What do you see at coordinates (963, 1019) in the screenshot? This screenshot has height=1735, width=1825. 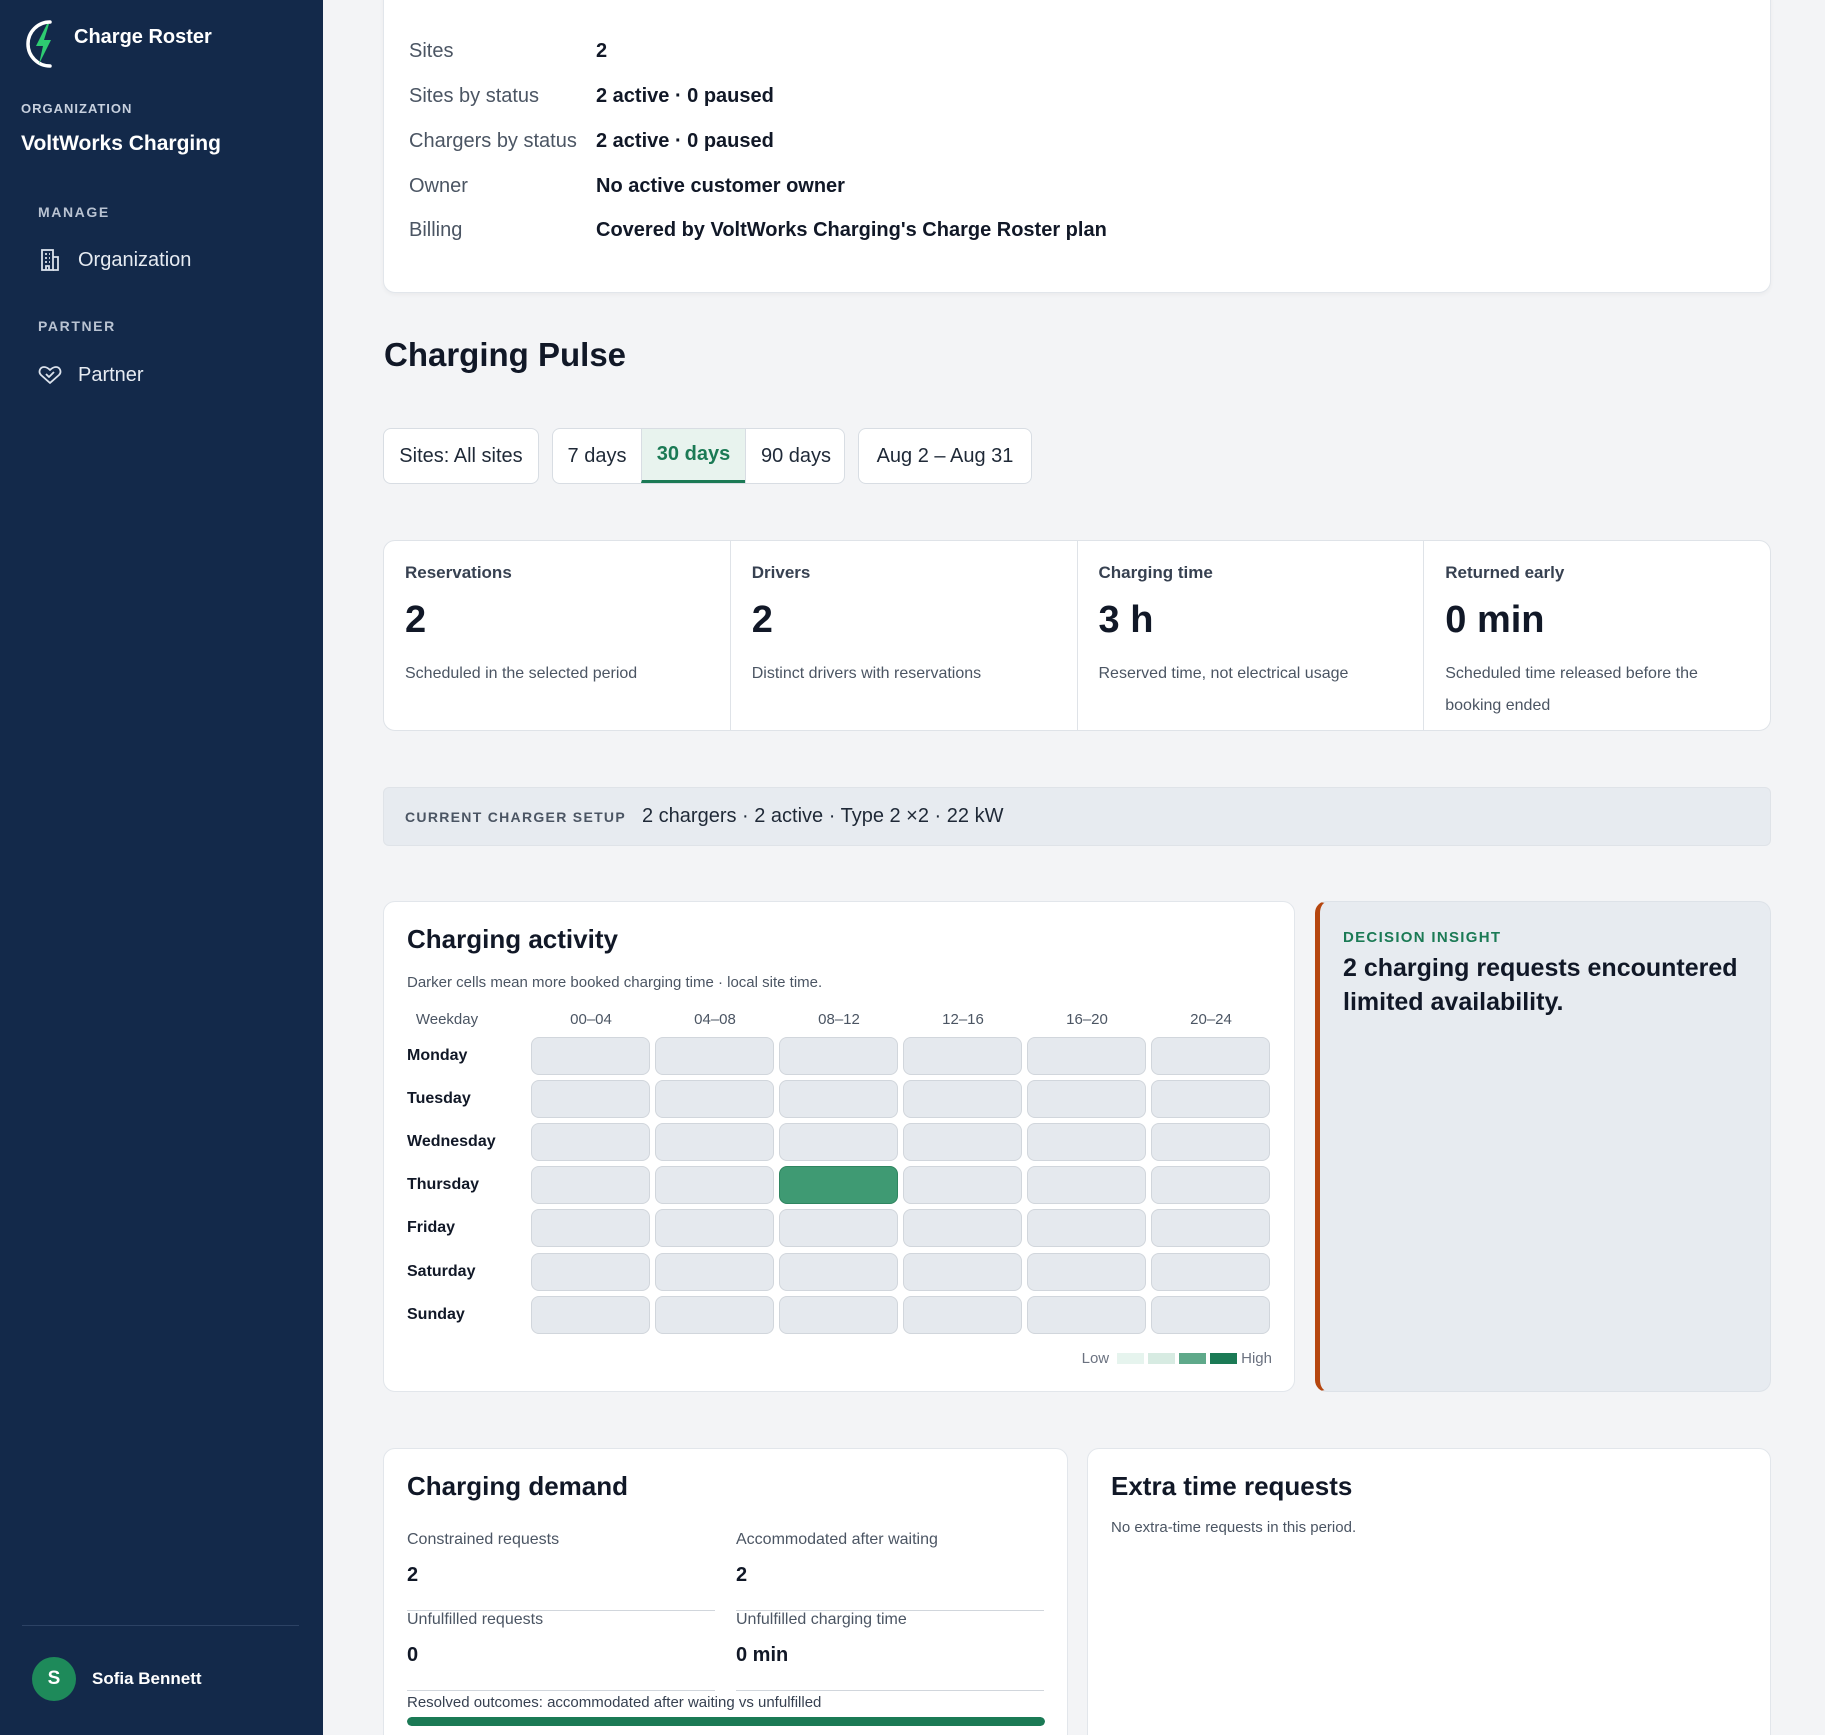 I see `heatmap-slot-header: 12–16` at bounding box center [963, 1019].